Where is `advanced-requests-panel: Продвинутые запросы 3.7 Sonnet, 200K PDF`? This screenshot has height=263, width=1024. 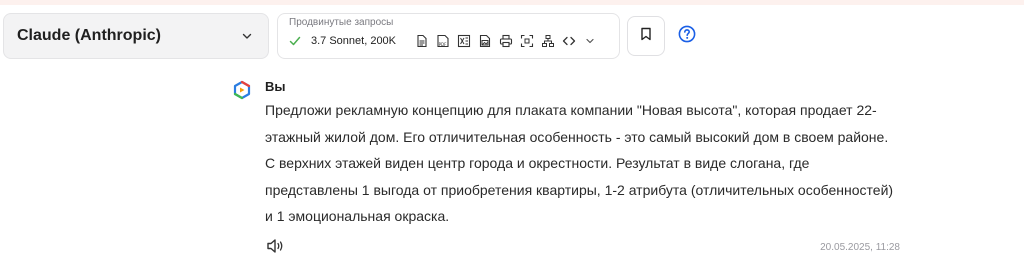 advanced-requests-panel: Продвинутые запросы 3.7 Sonnet, 200K PDF is located at coordinates (448, 36).